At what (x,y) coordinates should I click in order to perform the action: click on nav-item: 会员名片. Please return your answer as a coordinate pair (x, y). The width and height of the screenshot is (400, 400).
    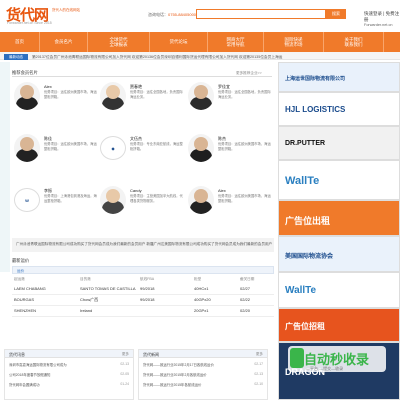
    Looking at the image, I should click on (64, 42).